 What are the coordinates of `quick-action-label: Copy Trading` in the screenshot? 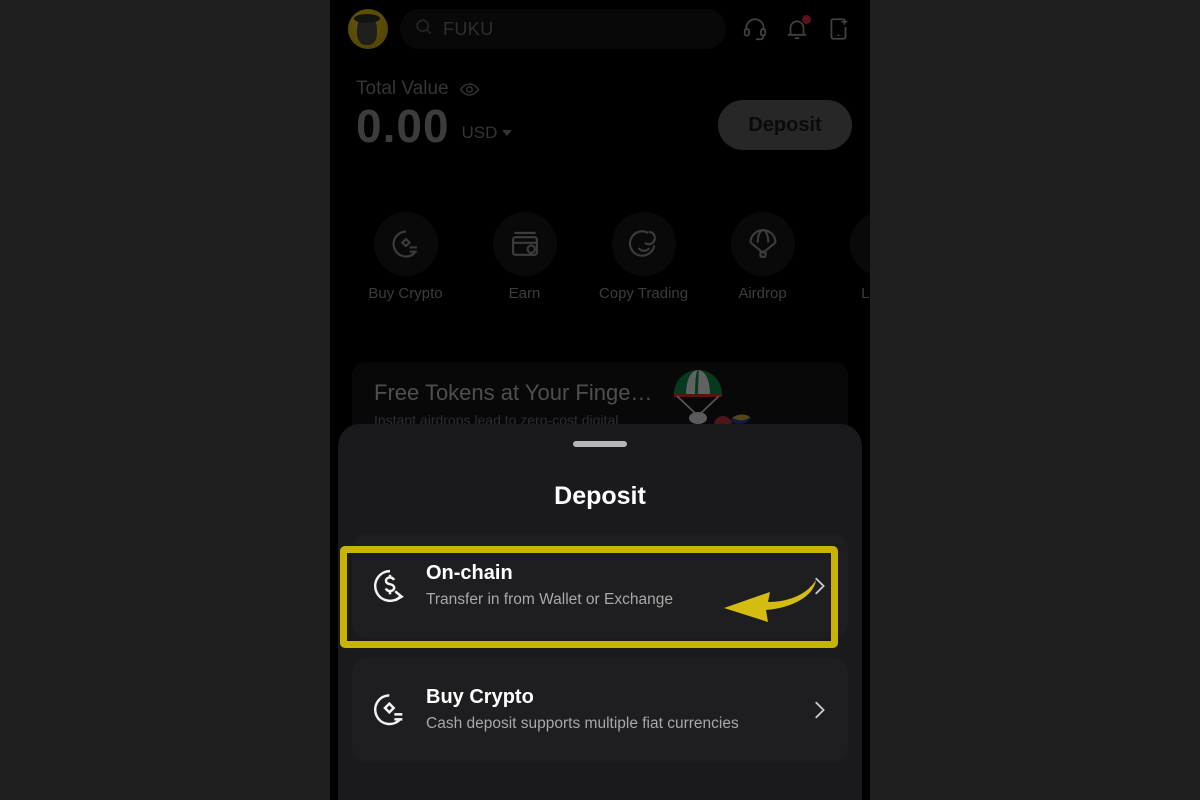 It's located at (643, 293).